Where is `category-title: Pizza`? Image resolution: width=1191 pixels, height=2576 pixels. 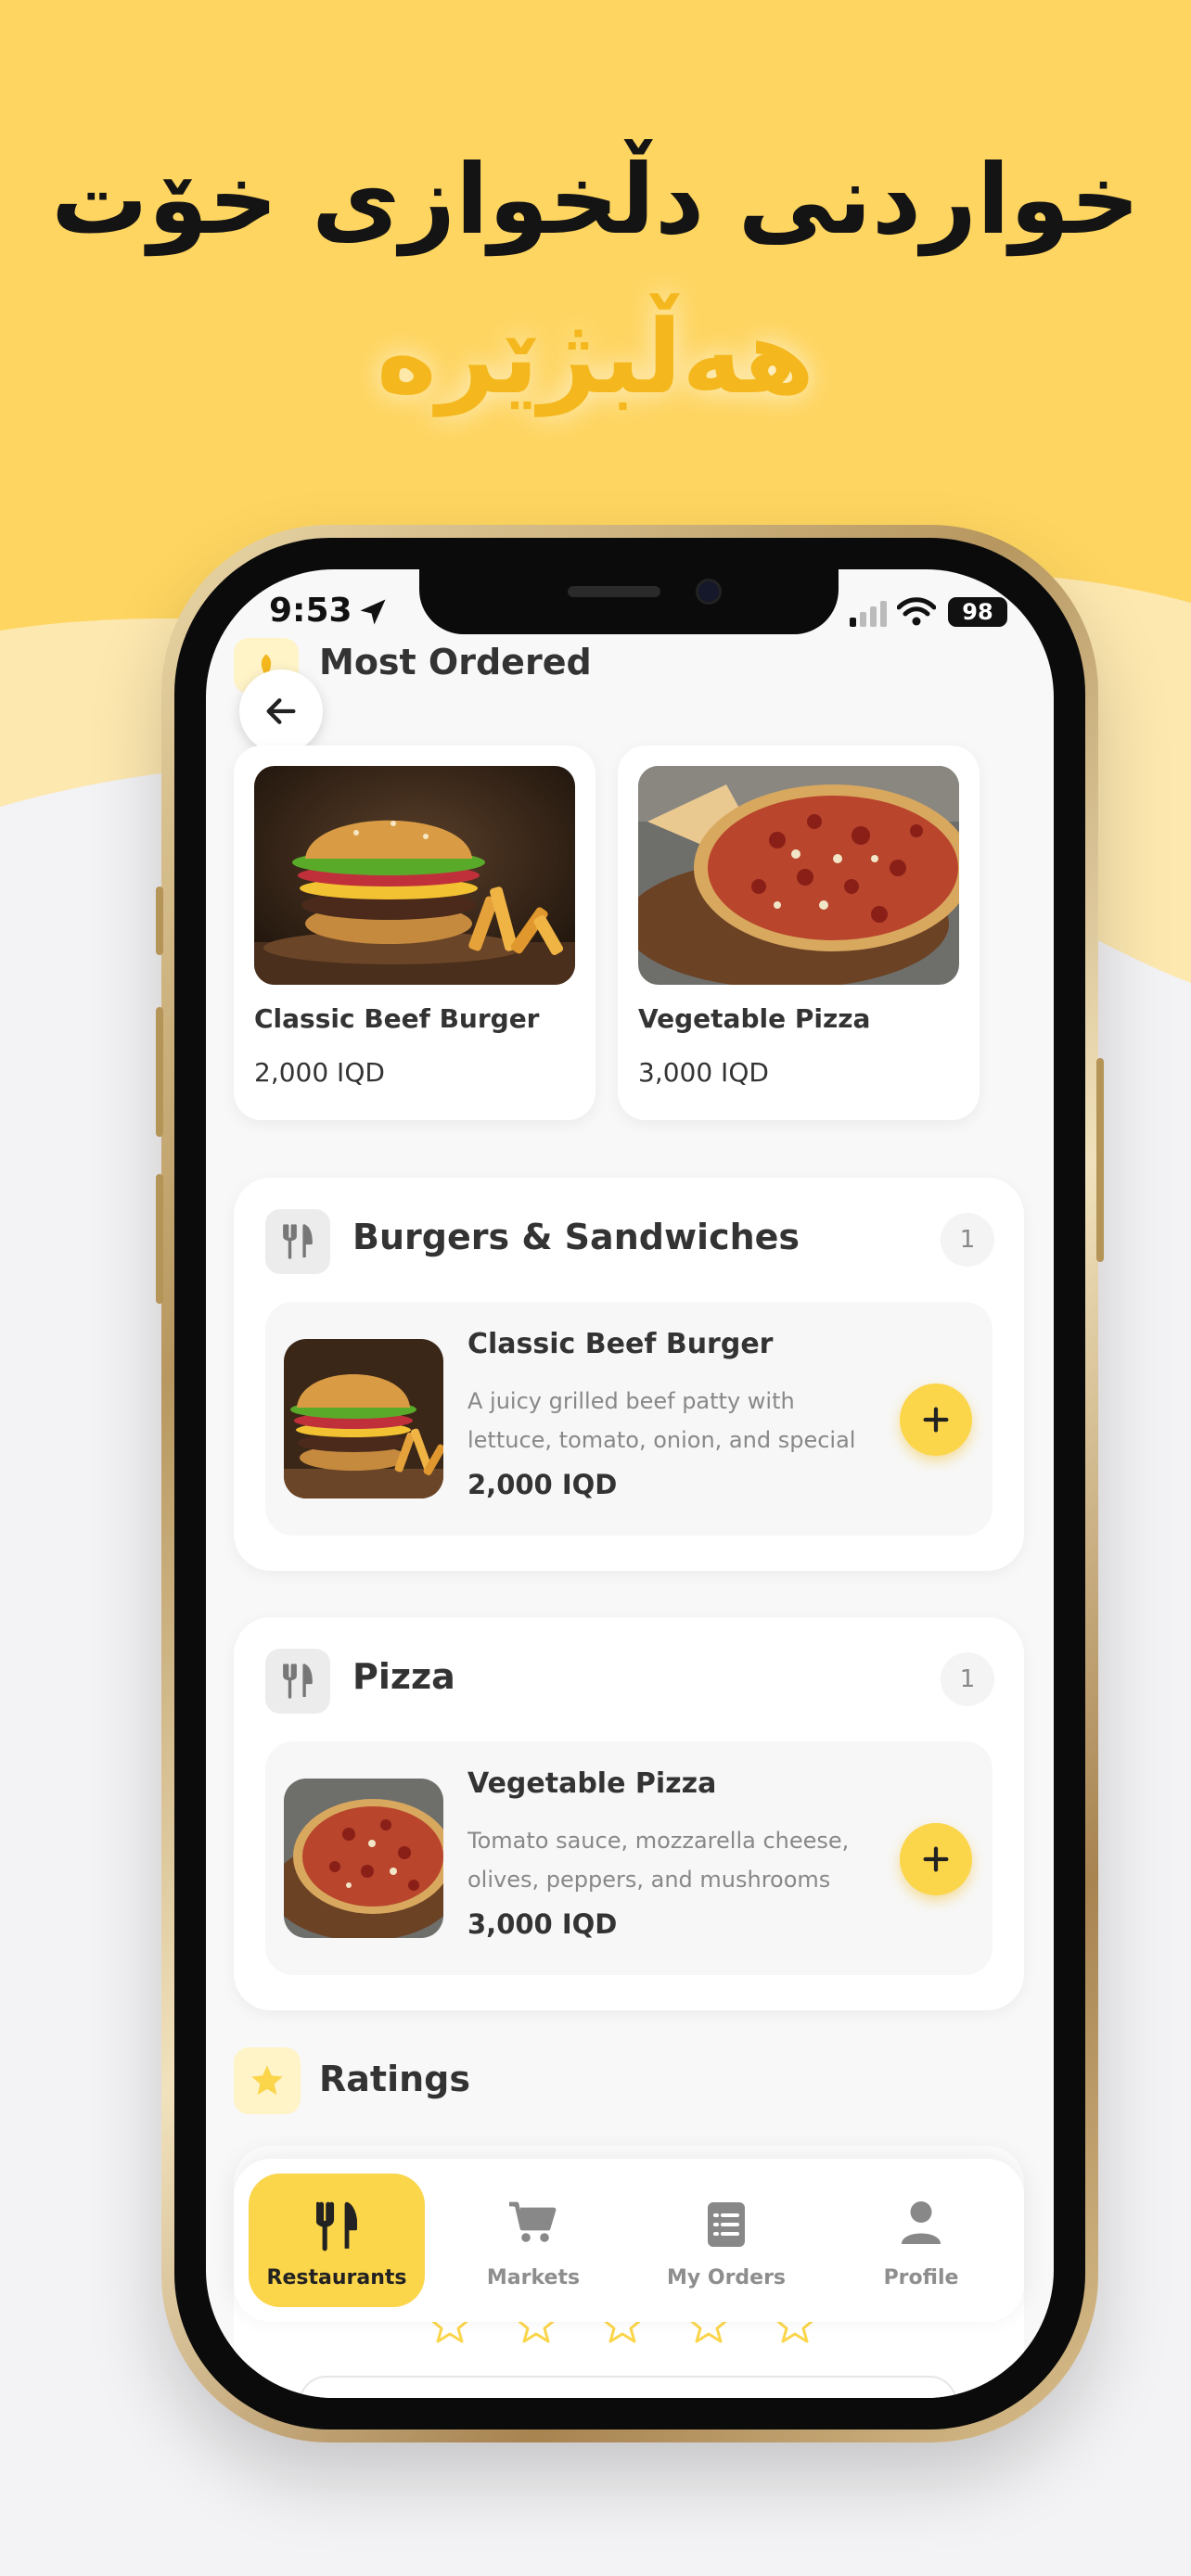 category-title: Pizza is located at coordinates (403, 1676).